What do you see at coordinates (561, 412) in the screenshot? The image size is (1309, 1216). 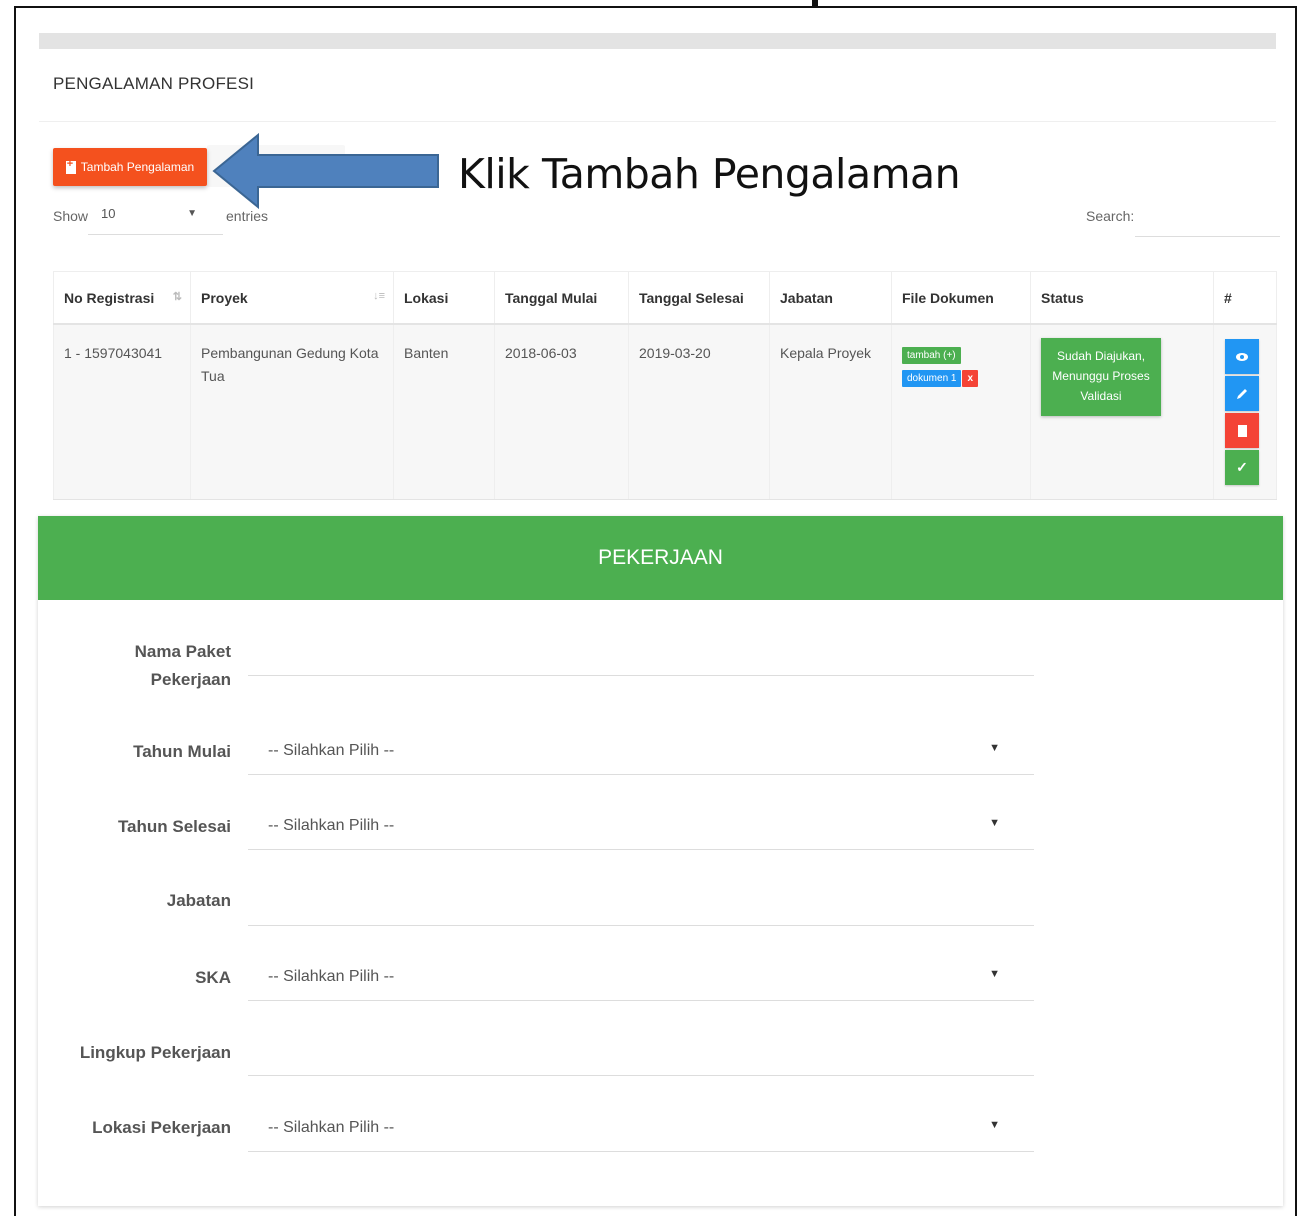 I see `cell-tanggal-mulai: 2018-06-03` at bounding box center [561, 412].